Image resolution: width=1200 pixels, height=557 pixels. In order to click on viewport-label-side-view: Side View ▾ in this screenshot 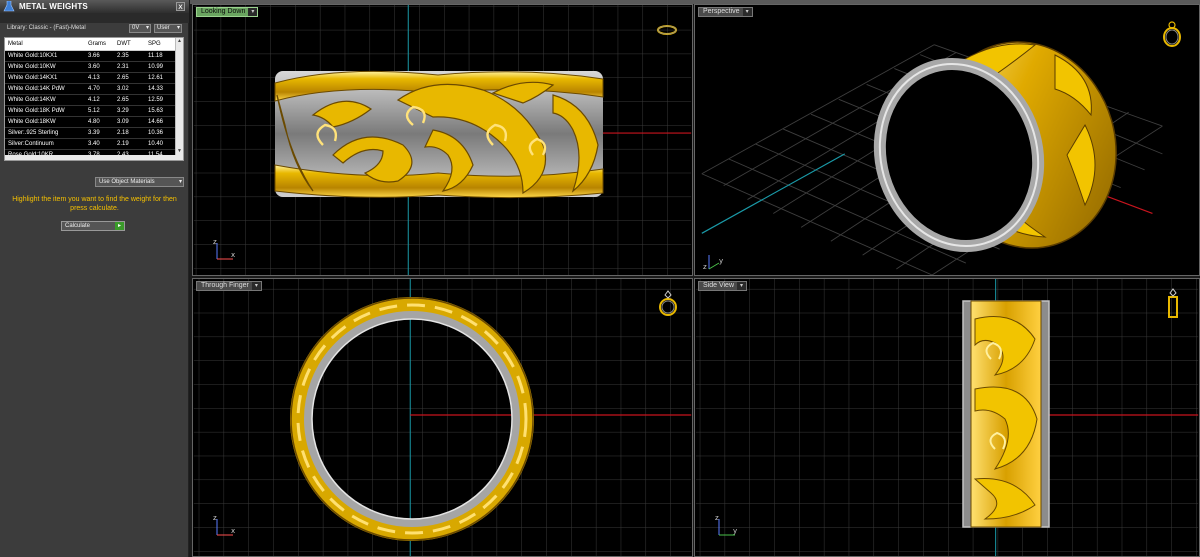, I will do `click(723, 286)`.